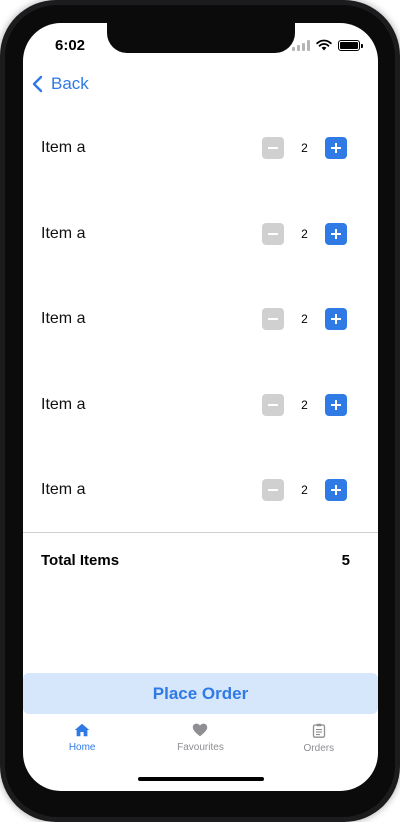 Image resolution: width=400 pixels, height=822 pixels. I want to click on chevron-left-icon, so click(37, 84).